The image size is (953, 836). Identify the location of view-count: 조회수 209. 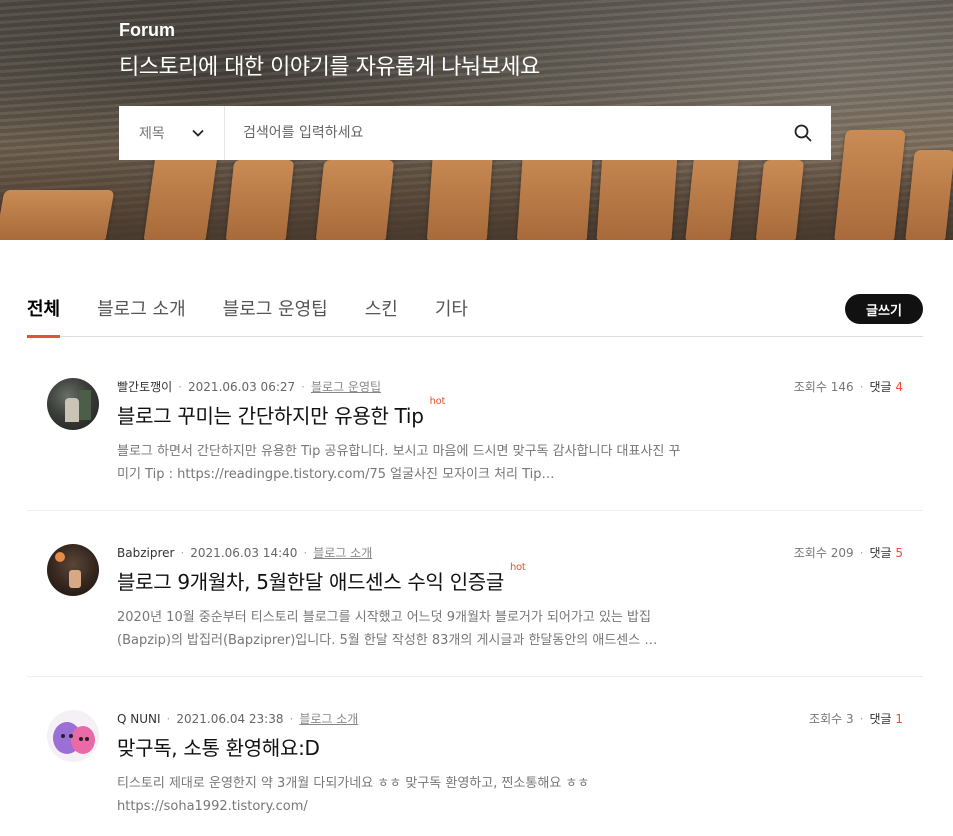
(823, 553).